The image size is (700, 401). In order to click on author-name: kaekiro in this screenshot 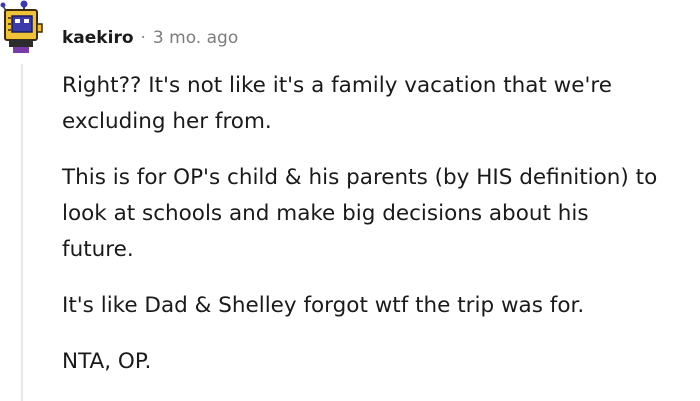, I will do `click(98, 38)`.